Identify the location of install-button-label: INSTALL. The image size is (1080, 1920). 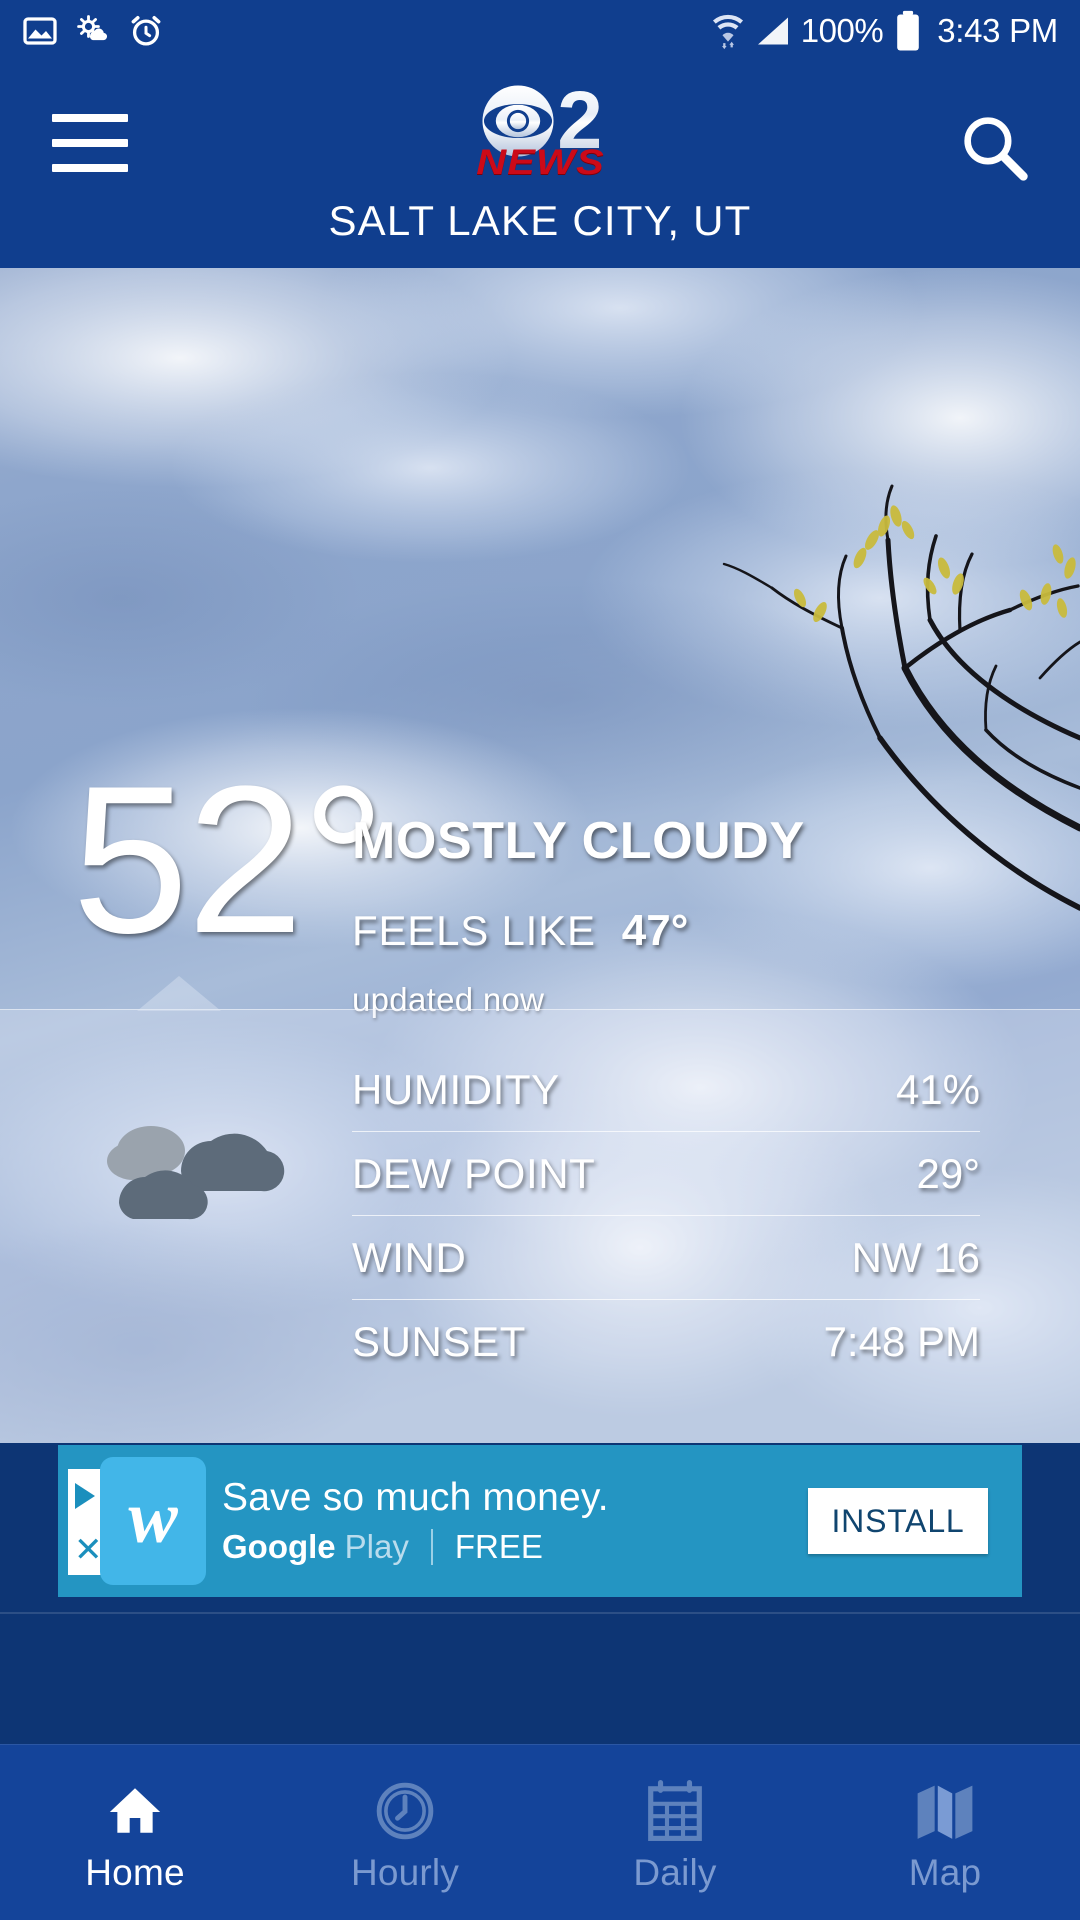
(898, 1520).